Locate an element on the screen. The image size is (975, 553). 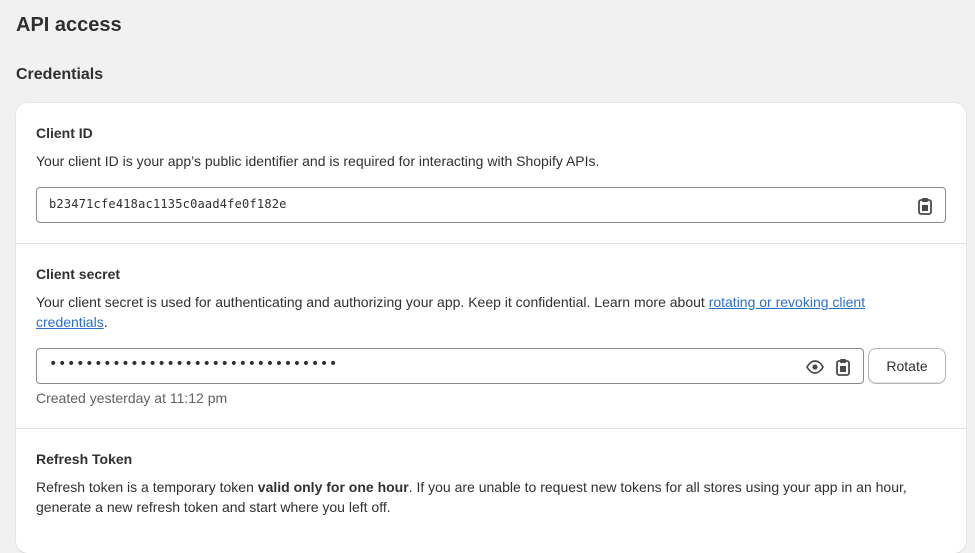
client-id-value: b23471cfe418ac1135c0aad4fe0f182e is located at coordinates (168, 204).